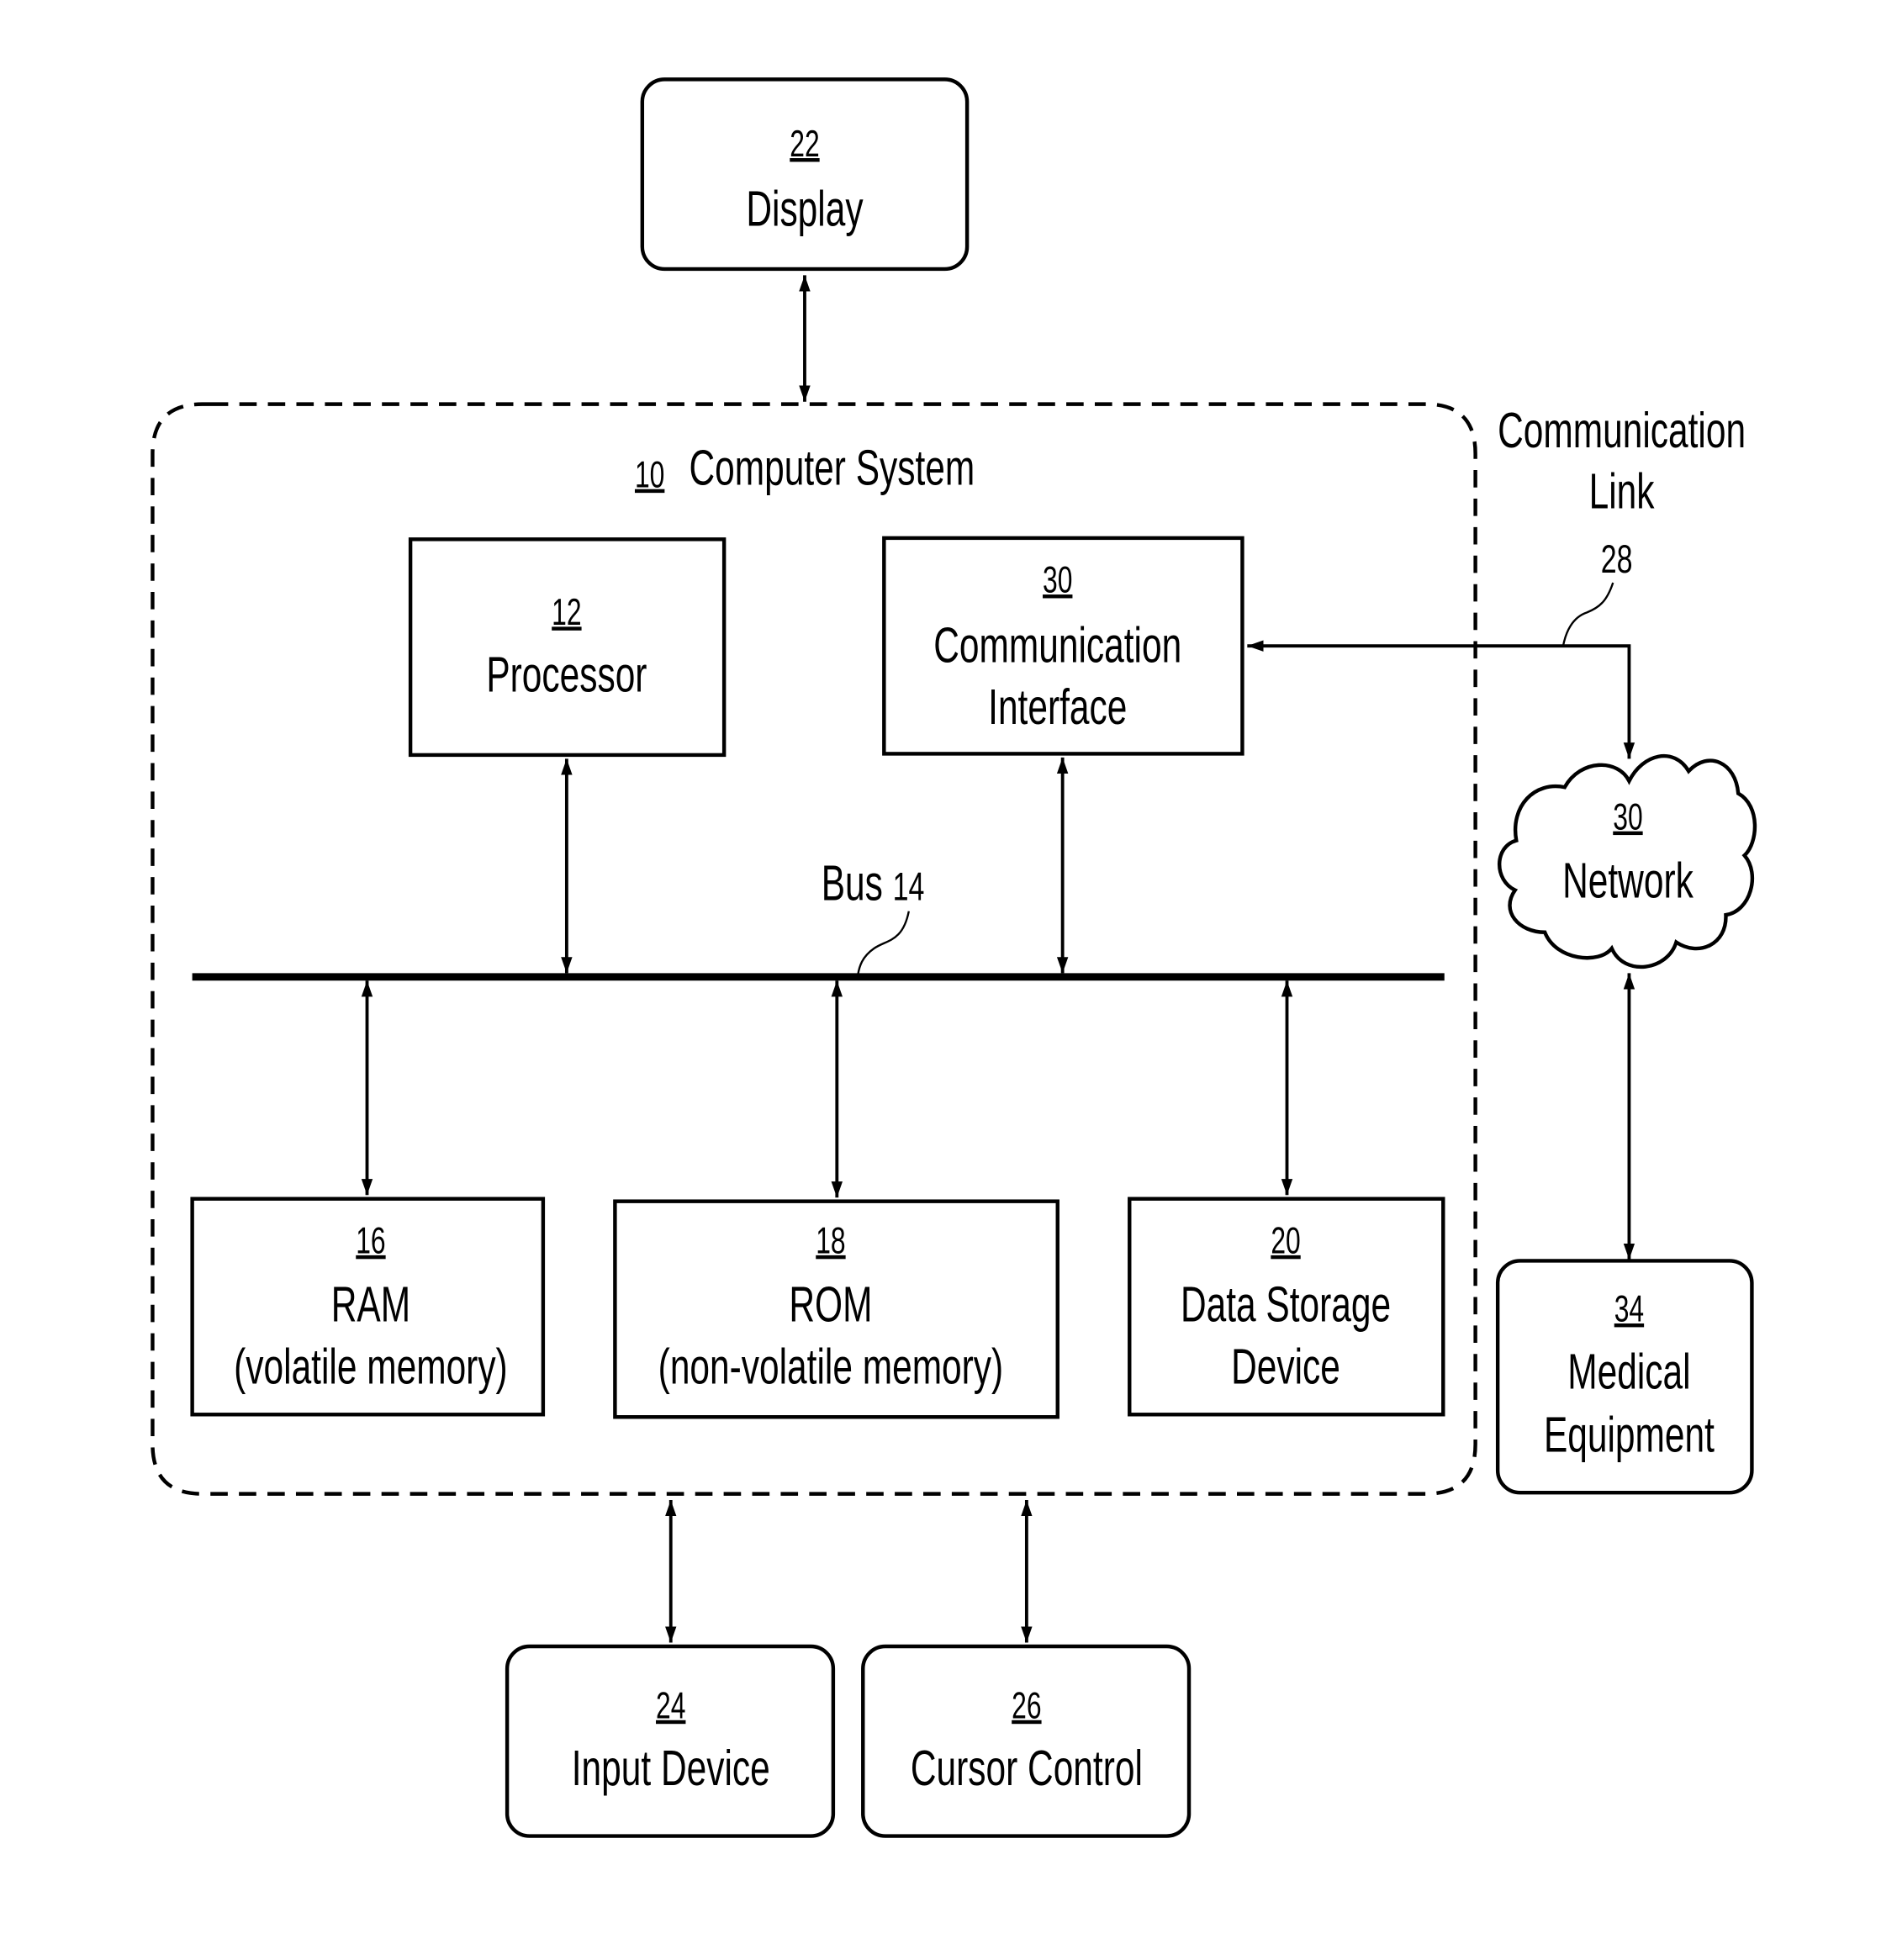 This screenshot has height=1960, width=1897. What do you see at coordinates (804, 208) in the screenshot?
I see `display-label: Display` at bounding box center [804, 208].